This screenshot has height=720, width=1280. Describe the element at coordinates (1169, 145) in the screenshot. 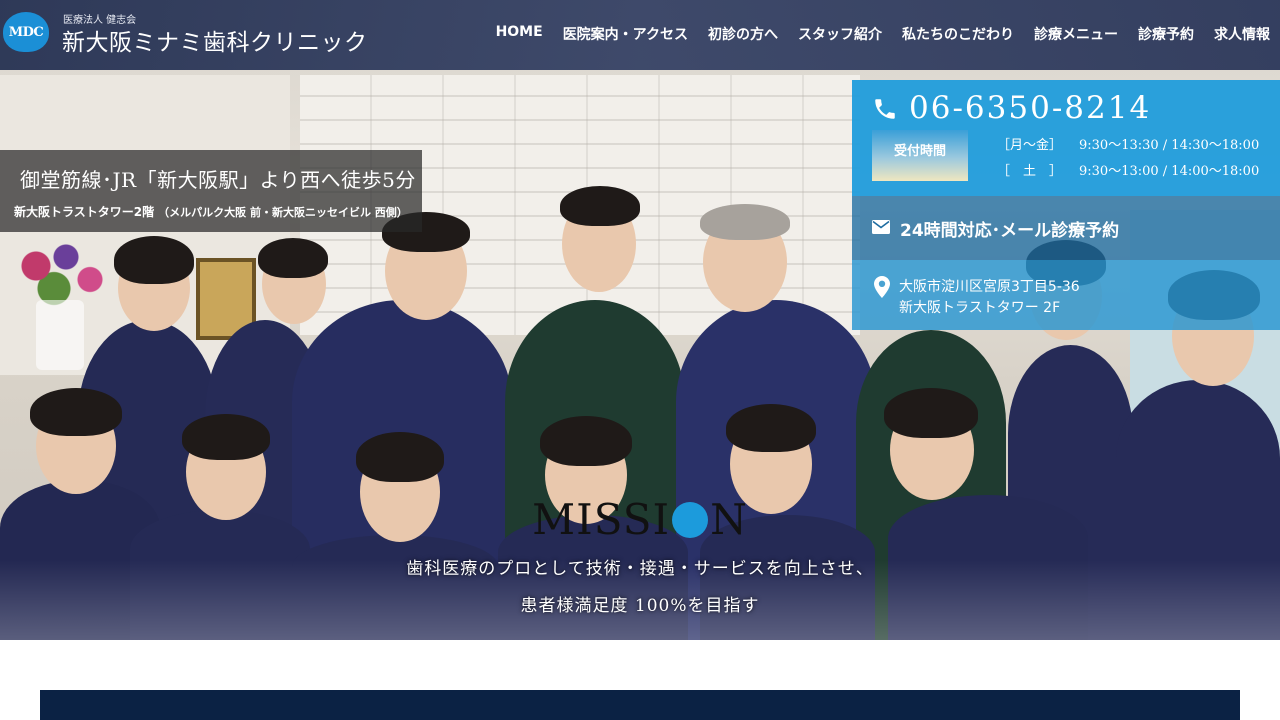

I see `hours-time: 9:30～13:30 / 14:30～18:00` at that location.